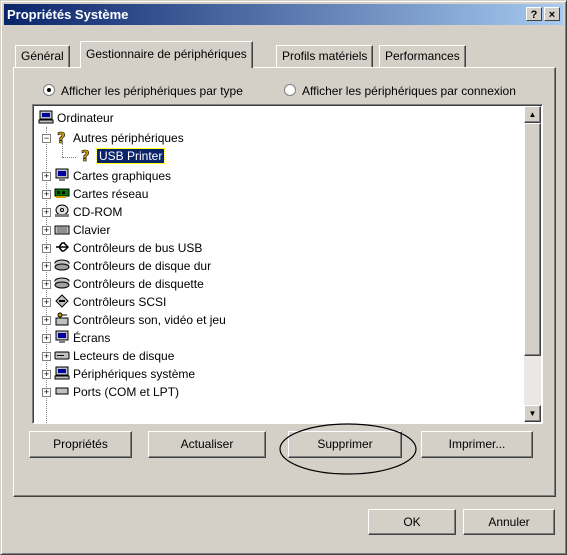 The width and height of the screenshot is (567, 555). I want to click on network-card-icon, so click(62, 193).